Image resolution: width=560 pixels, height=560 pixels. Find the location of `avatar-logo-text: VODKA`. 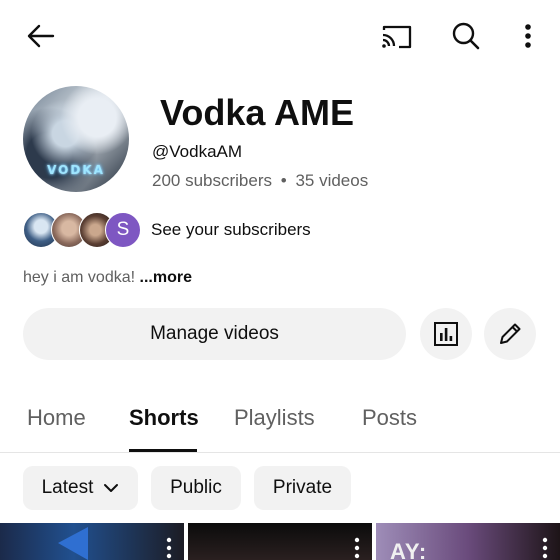

avatar-logo-text: VODKA is located at coordinates (76, 170).